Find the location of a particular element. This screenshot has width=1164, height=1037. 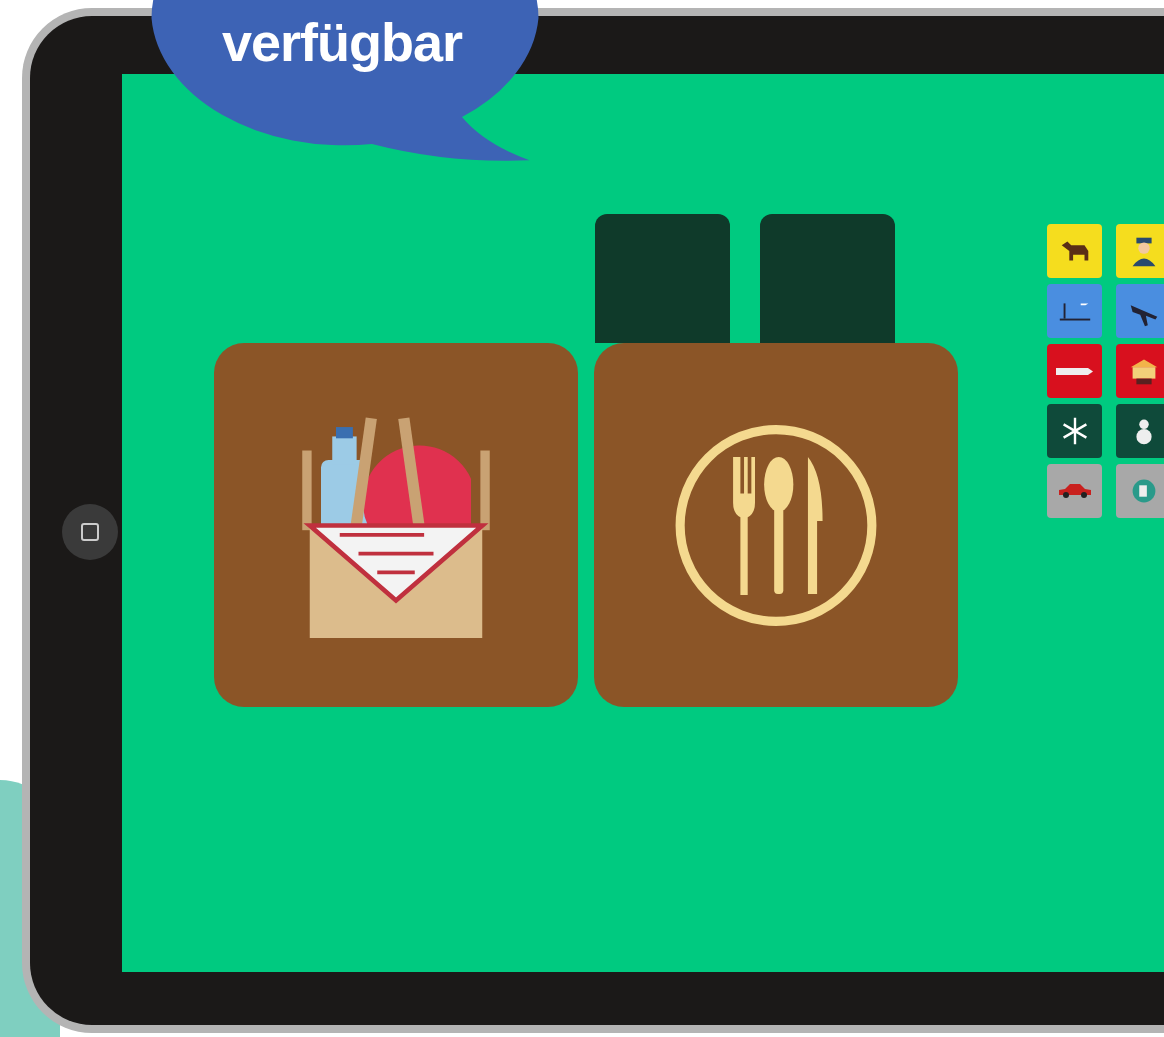

train-icon is located at coordinates (1074, 371).